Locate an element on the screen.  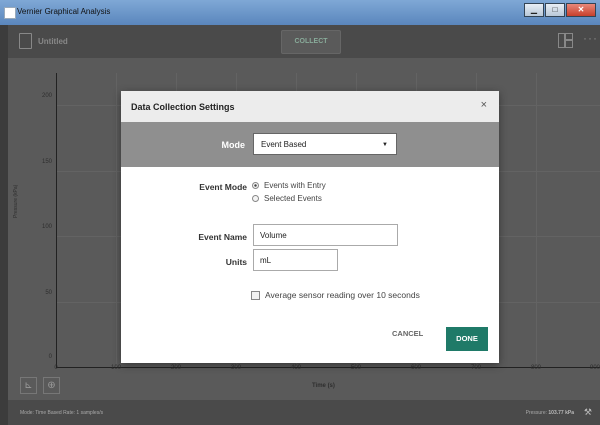
toolbar: Untitled COLLECT ··· is located at coordinates (304, 41).